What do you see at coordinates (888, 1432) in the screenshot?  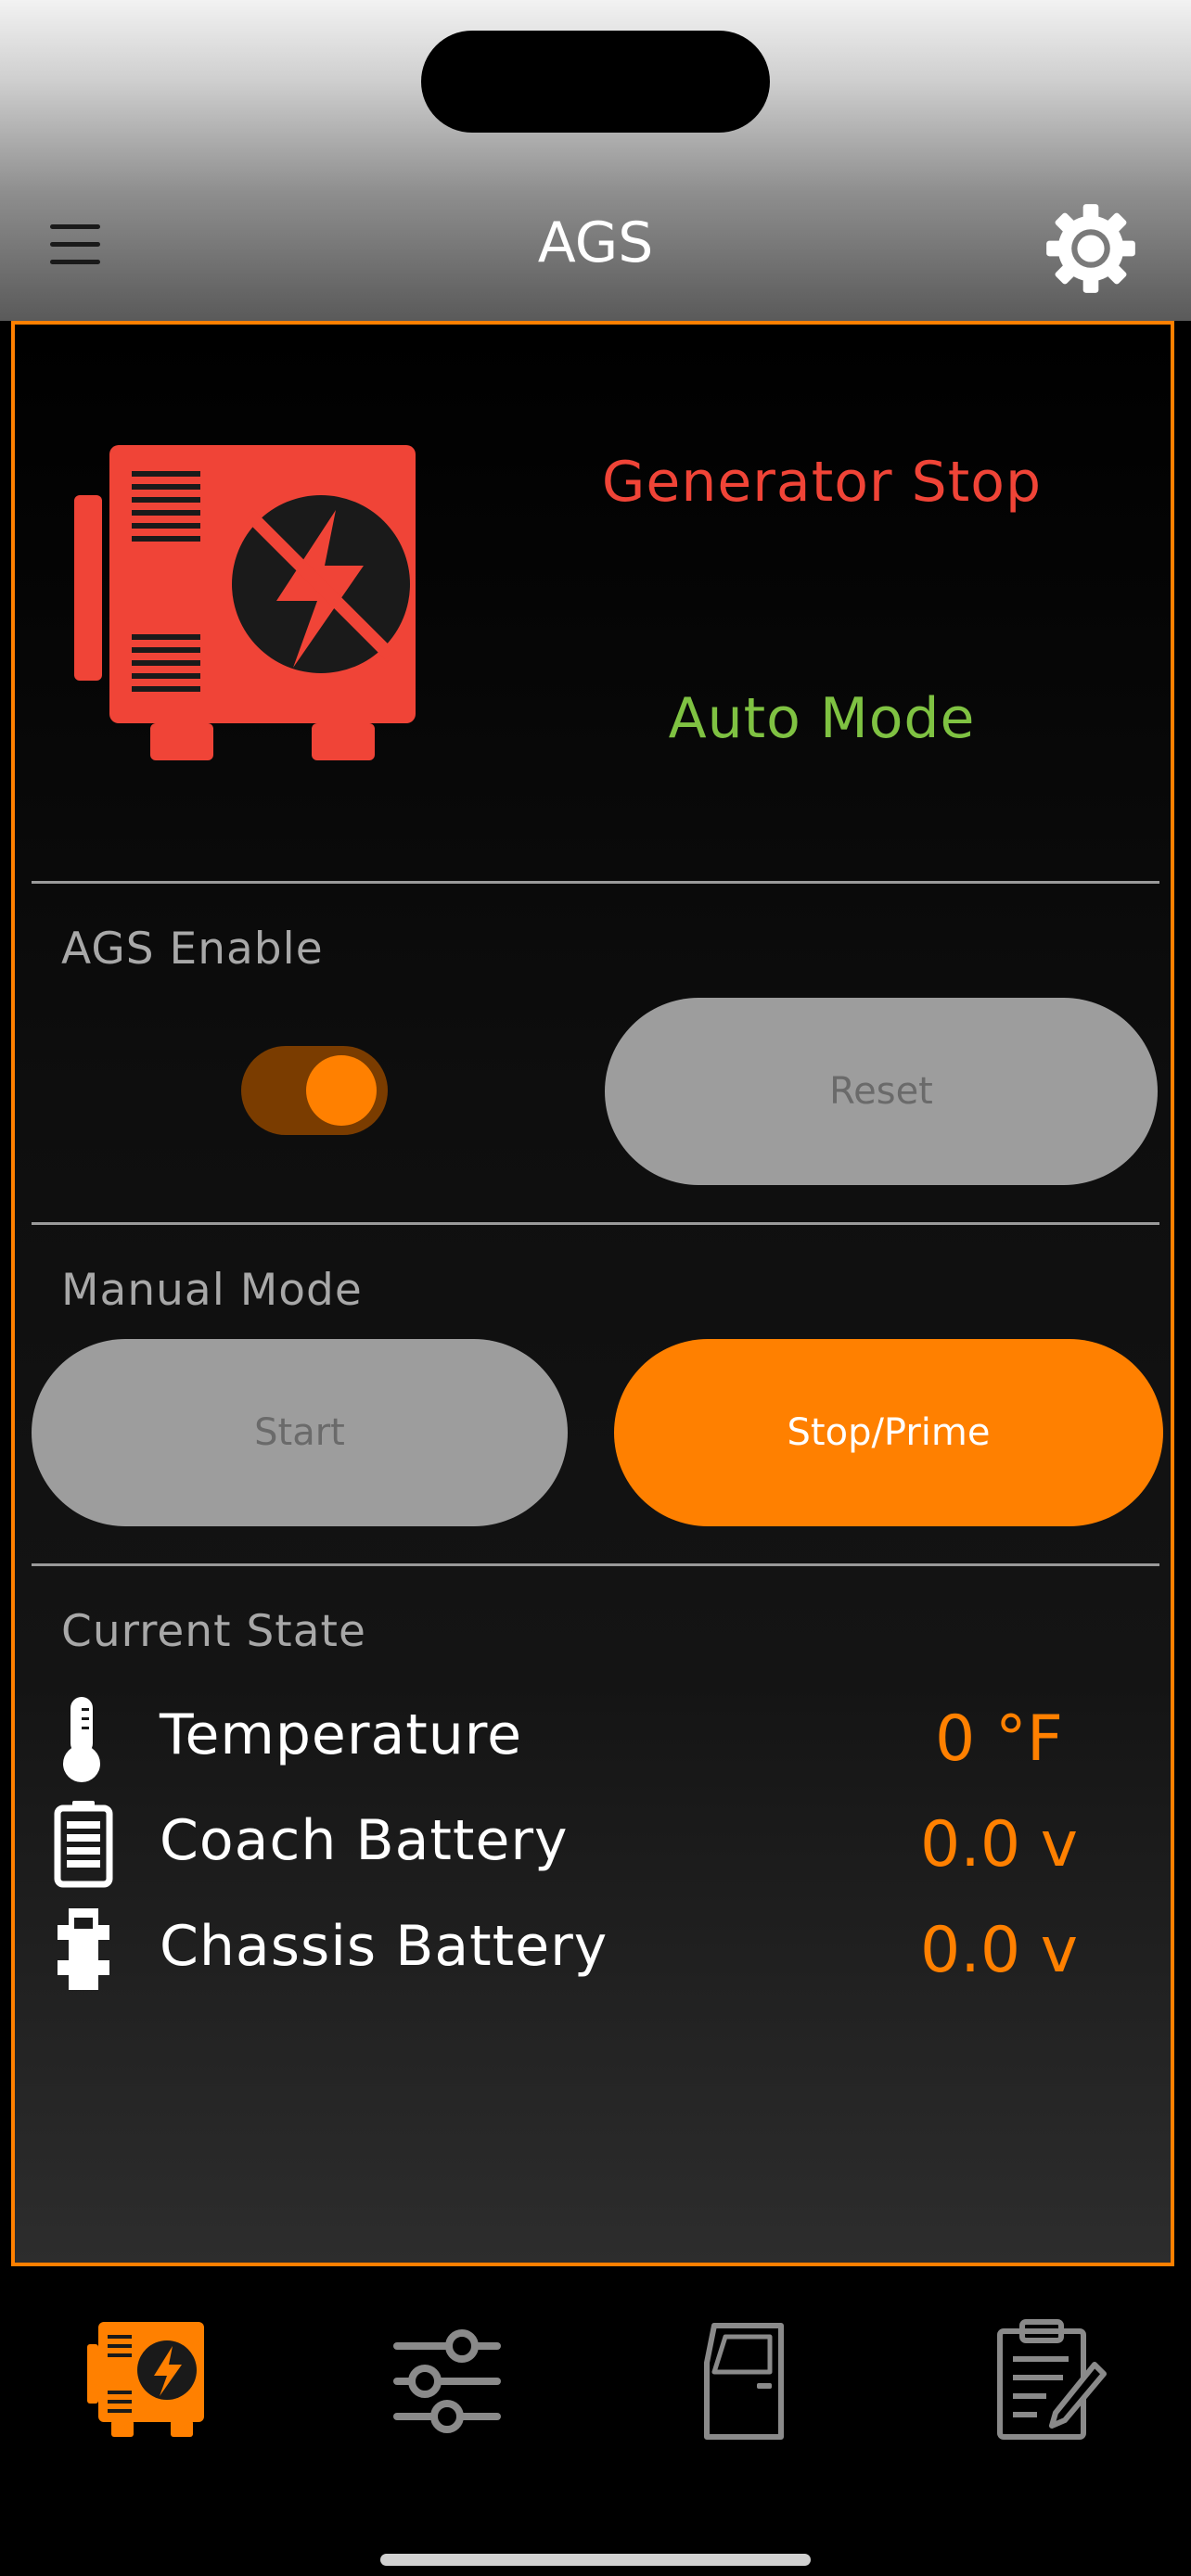 I see `stop-prime-button: Stop/Prime` at bounding box center [888, 1432].